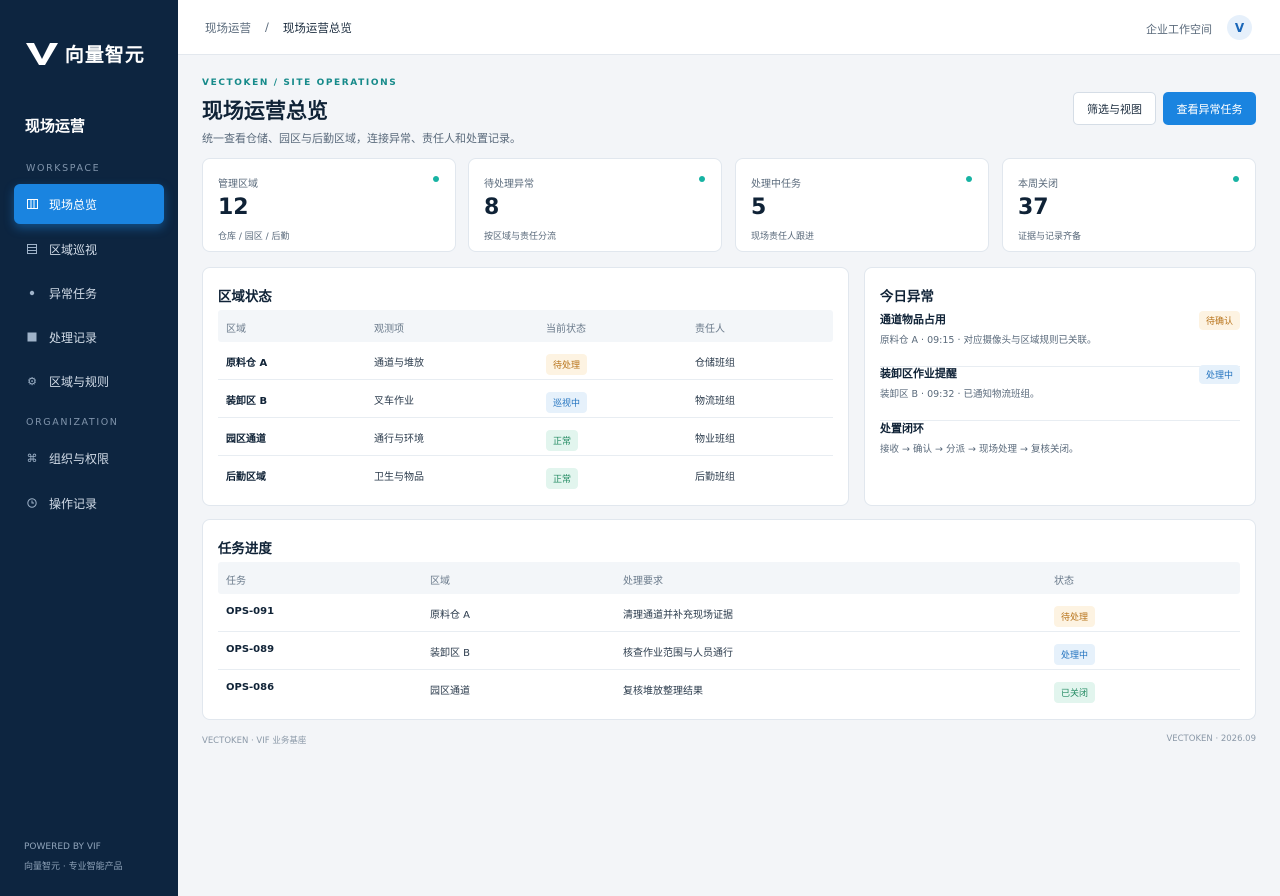 This screenshot has height=896, width=1280. What do you see at coordinates (361, 138) in the screenshot?
I see `page-description: 统一查看仓储、园区与后勤区域，连接异常、责任人和处置记录。` at bounding box center [361, 138].